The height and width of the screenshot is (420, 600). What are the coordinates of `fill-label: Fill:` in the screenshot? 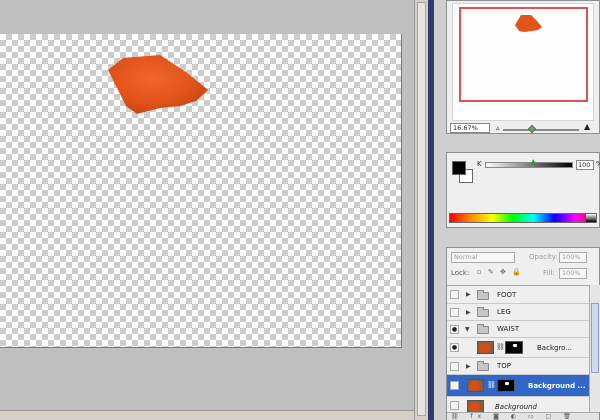 It's located at (549, 273).